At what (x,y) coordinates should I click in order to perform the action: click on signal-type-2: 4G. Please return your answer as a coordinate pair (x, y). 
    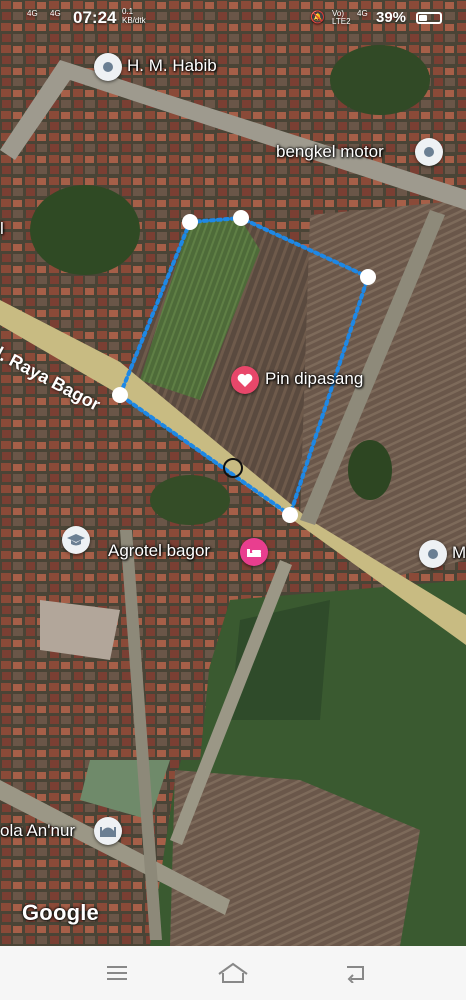
    Looking at the image, I should click on (55, 13).